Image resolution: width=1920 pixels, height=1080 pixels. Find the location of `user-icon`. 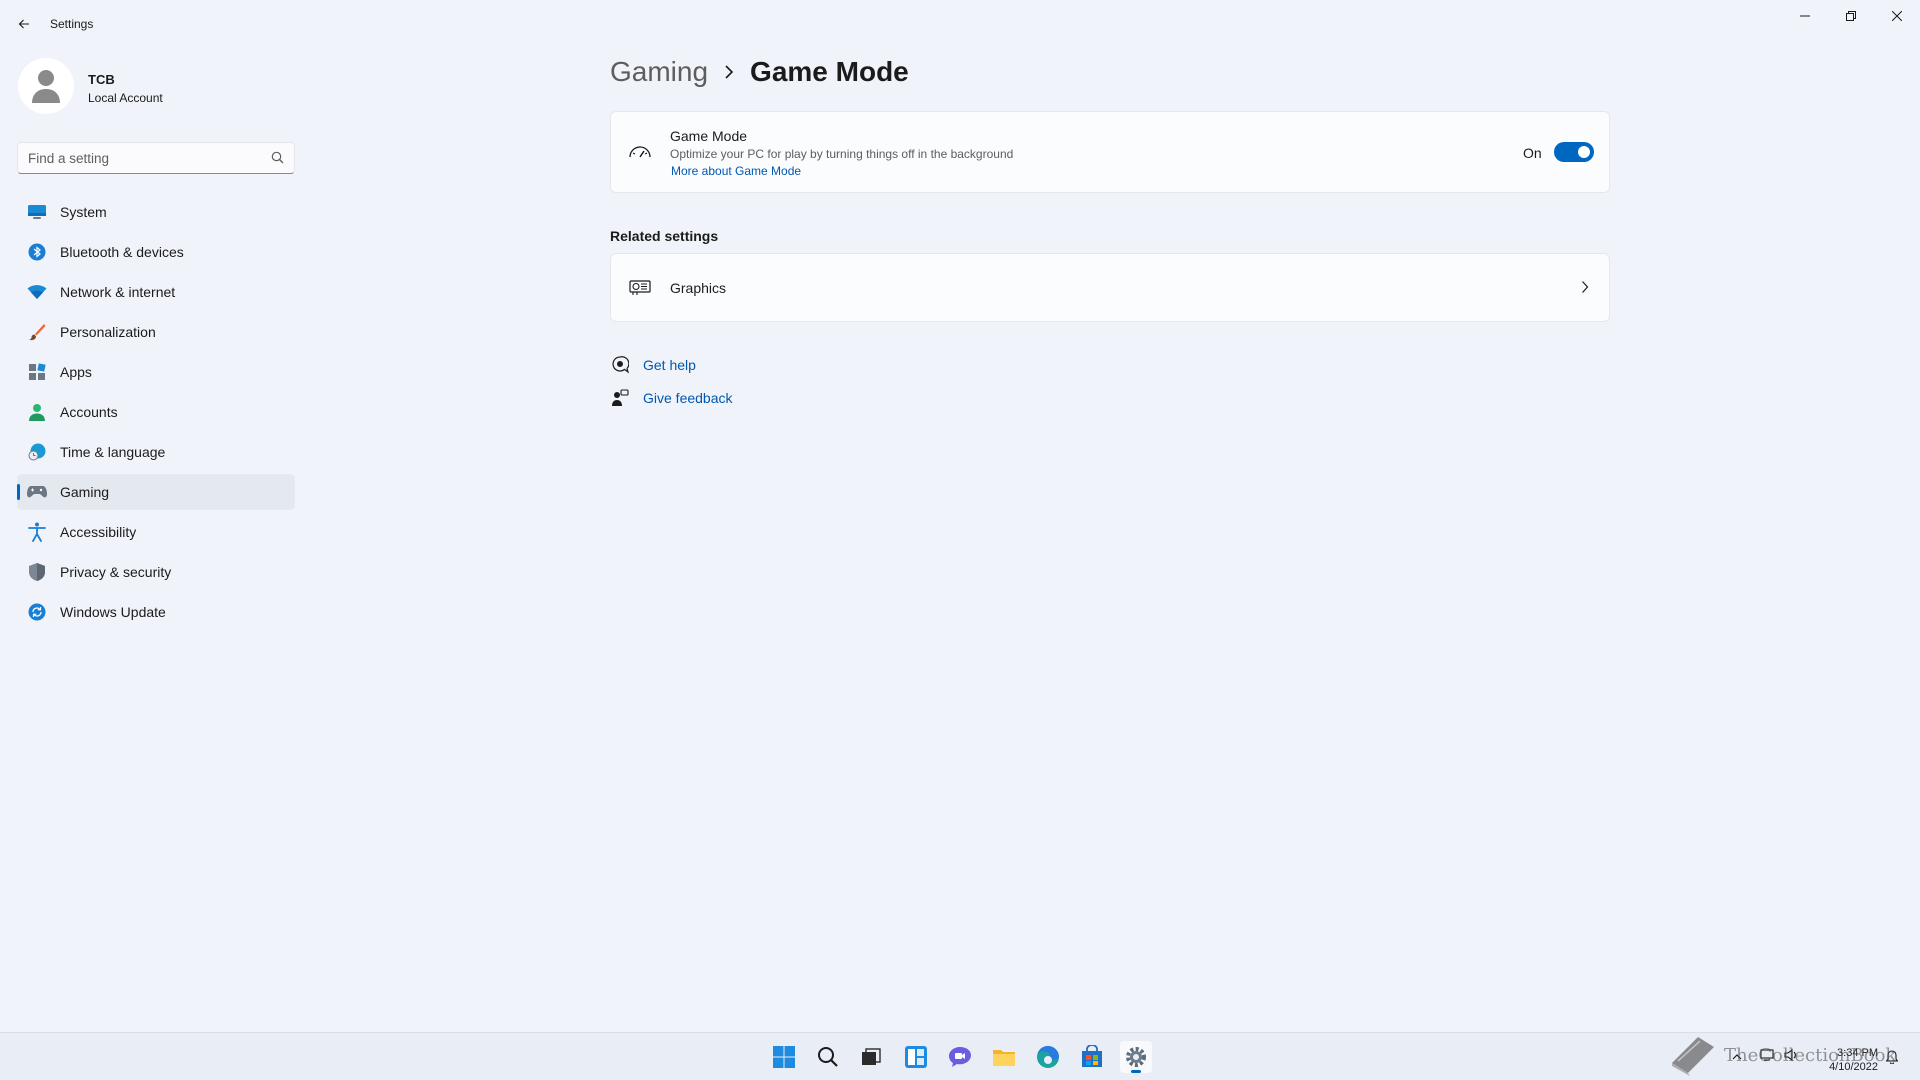

user-icon is located at coordinates (46, 86).